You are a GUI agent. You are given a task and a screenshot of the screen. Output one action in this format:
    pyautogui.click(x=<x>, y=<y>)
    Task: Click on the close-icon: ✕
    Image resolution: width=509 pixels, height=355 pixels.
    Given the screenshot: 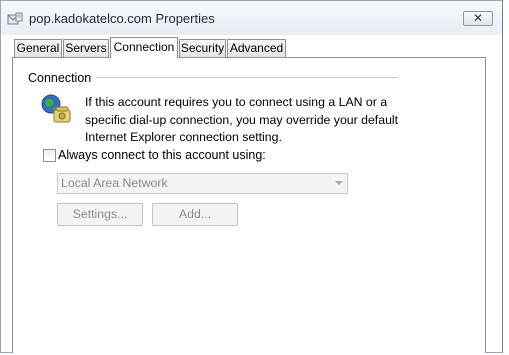 What is the action you would take?
    pyautogui.click(x=478, y=18)
    